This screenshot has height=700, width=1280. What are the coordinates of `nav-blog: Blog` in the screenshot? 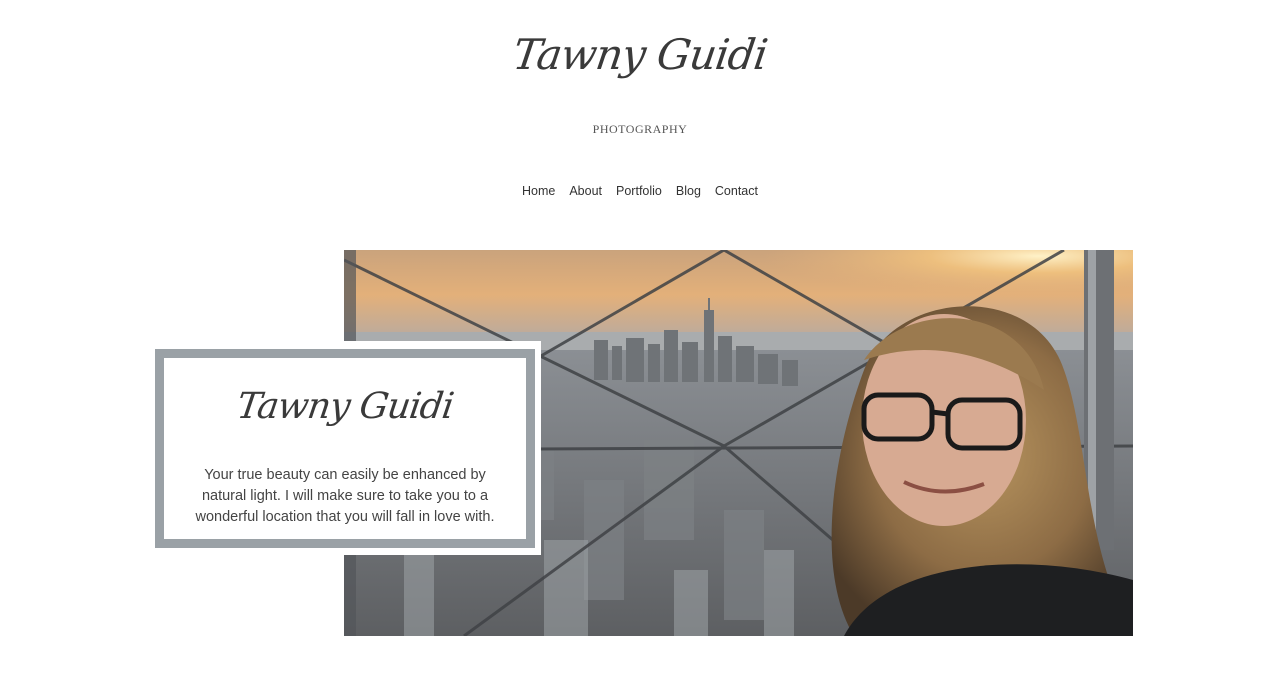 It's located at (688, 191).